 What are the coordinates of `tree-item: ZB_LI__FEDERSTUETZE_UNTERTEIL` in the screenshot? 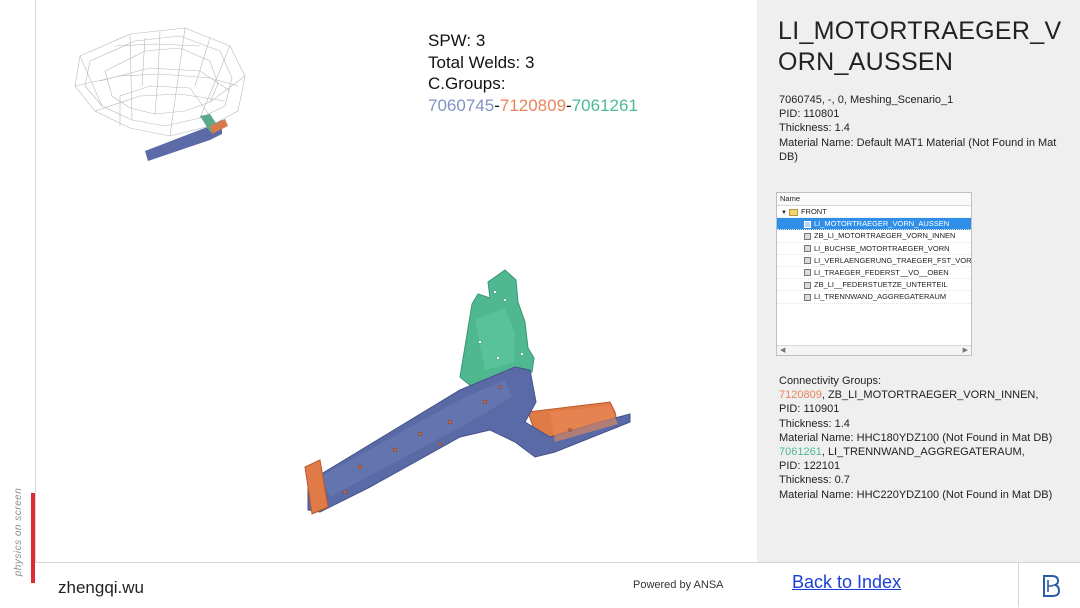 It's located at (874, 285).